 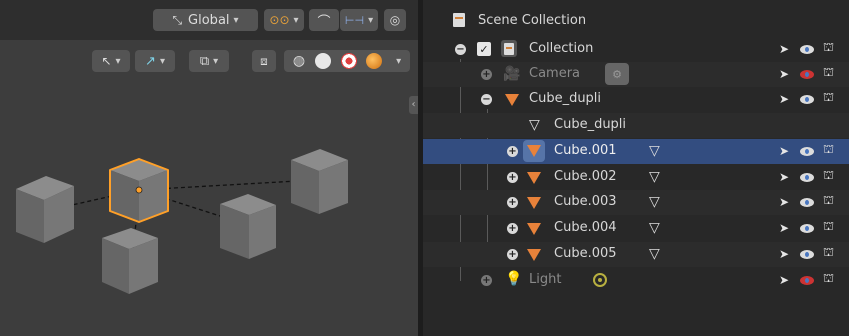 I want to click on outliner-row-cube-005: + Cube.005 ▽ ➤ ⛫, so click(x=636, y=254).